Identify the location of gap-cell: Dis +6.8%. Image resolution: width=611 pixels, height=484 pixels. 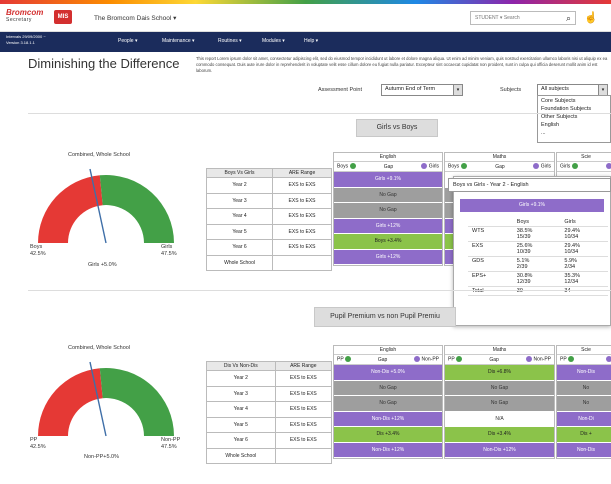
(499, 373).